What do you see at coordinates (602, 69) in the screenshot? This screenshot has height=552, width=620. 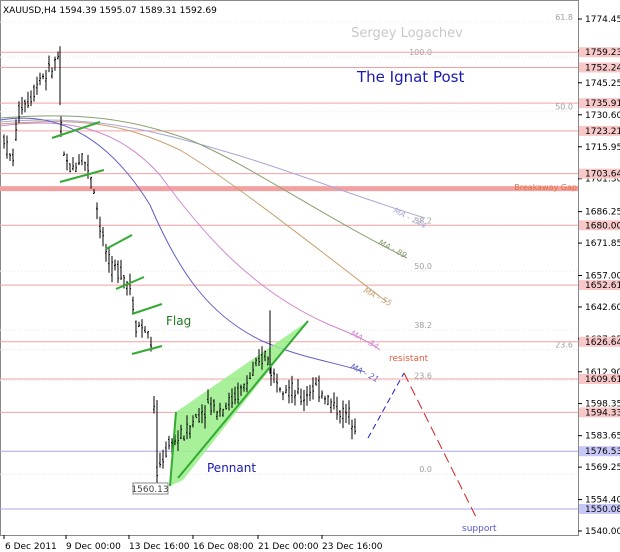 I see `price-tag-label: 1752.24` at bounding box center [602, 69].